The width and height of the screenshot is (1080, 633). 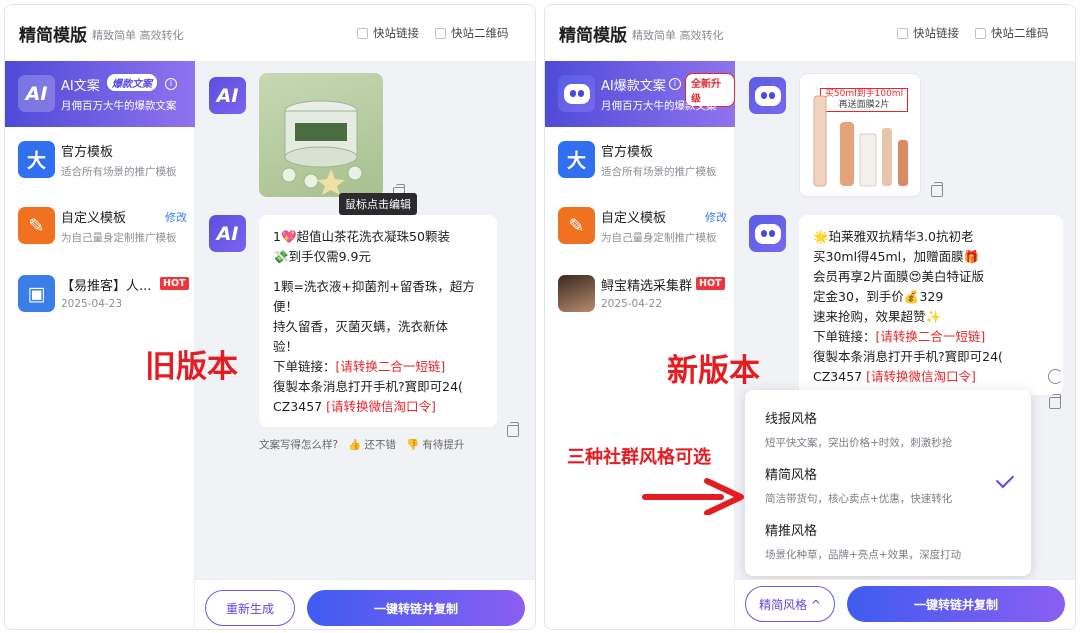 I want to click on sidebar-item-label: AI爆款文案, so click(x=633, y=86).